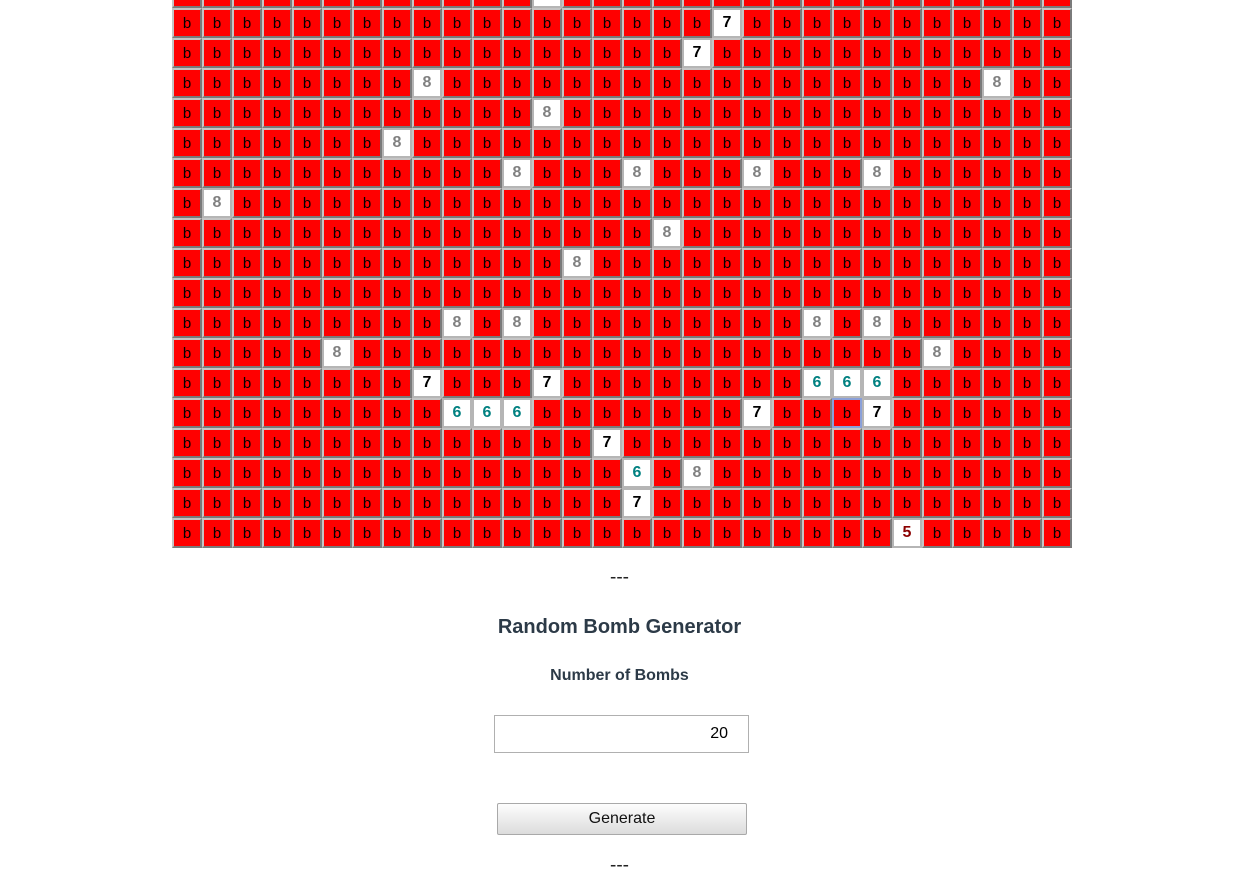 This screenshot has width=1239, height=886. Describe the element at coordinates (937, 353) in the screenshot. I see `revealed-cell: 8` at that location.